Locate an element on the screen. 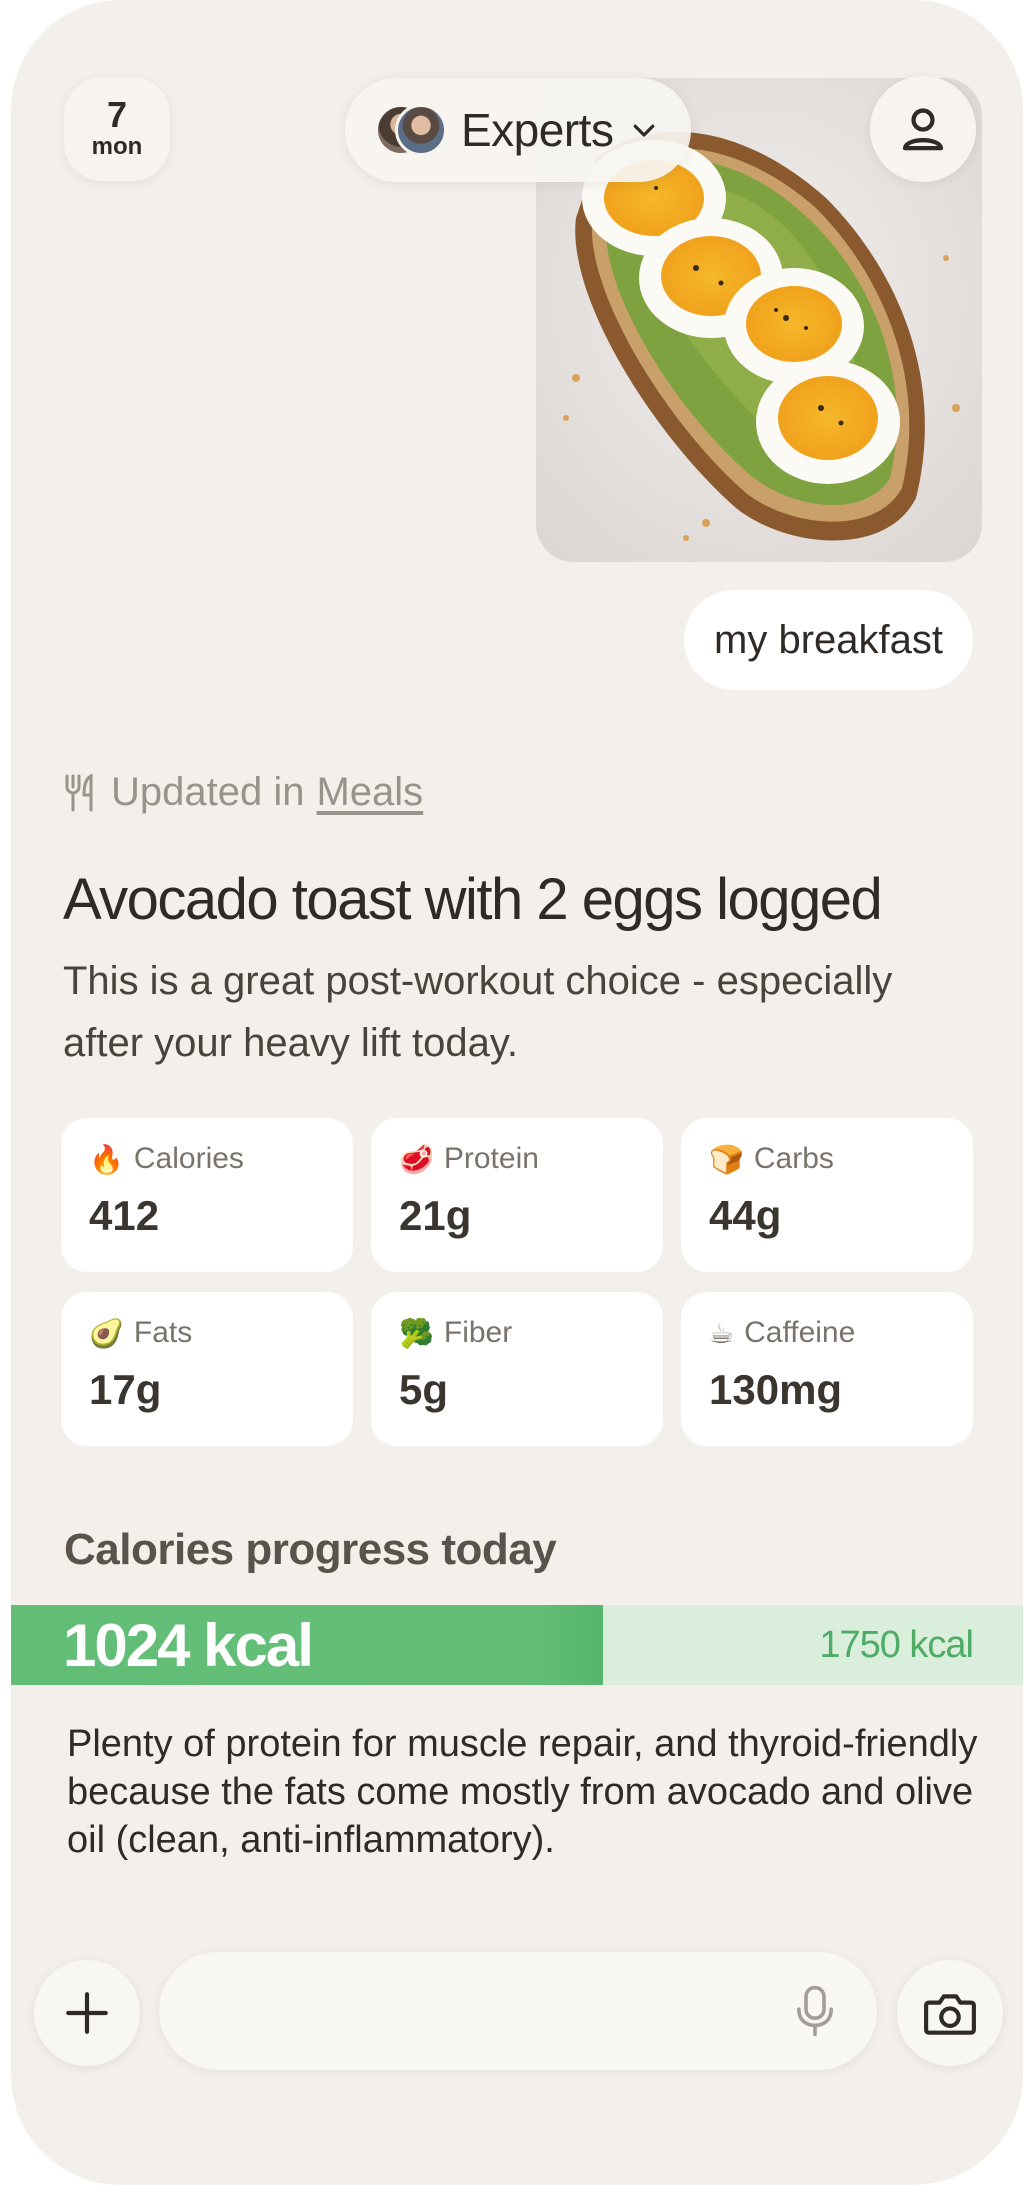  coffee-icon: ☕ is located at coordinates (722, 1333).